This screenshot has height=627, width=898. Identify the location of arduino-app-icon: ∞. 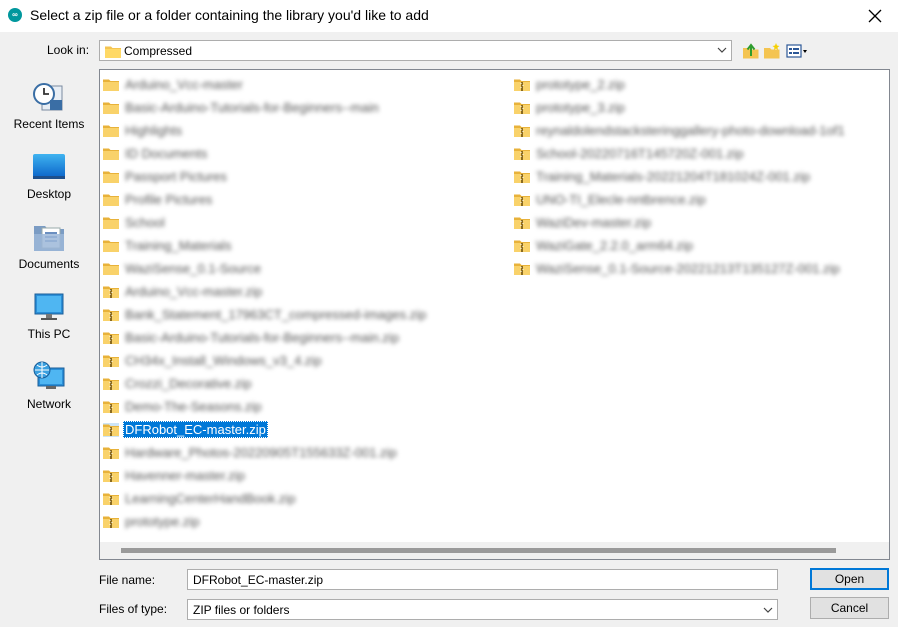
(15, 15).